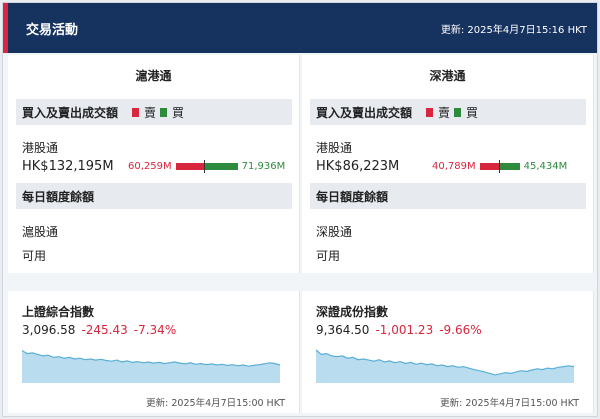 The image size is (600, 419). I want to click on sparkline-area, so click(151, 366).